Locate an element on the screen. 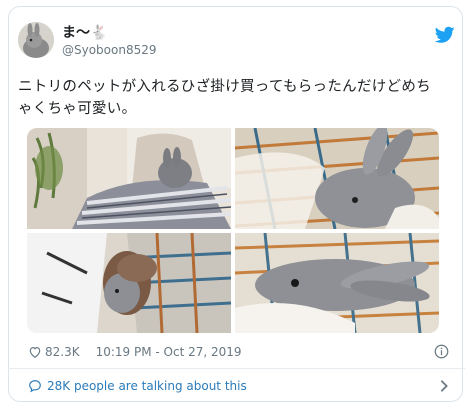 The image size is (473, 408). speech-bubble-icon is located at coordinates (35, 386).